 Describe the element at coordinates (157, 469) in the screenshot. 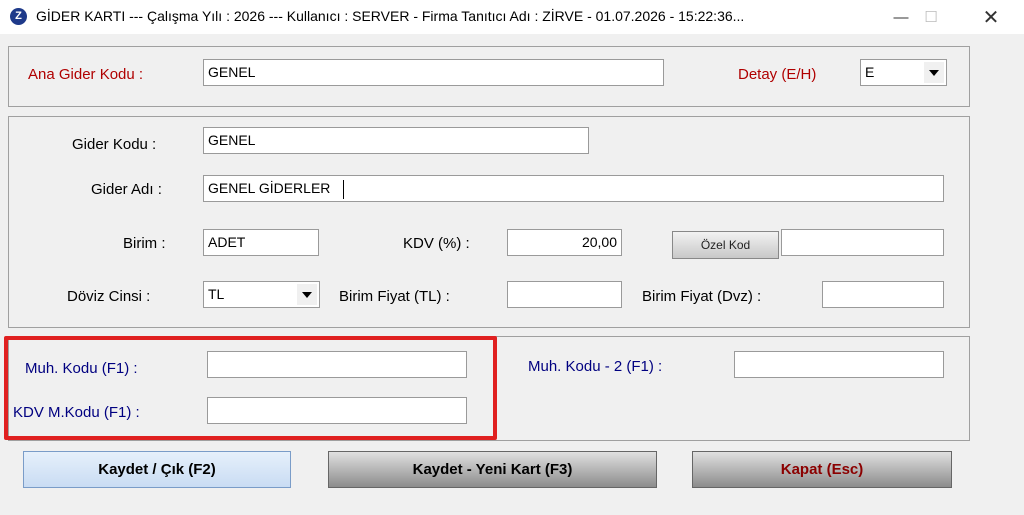

I see `save-exit-button: Kaydet / Çık (F2)` at that location.